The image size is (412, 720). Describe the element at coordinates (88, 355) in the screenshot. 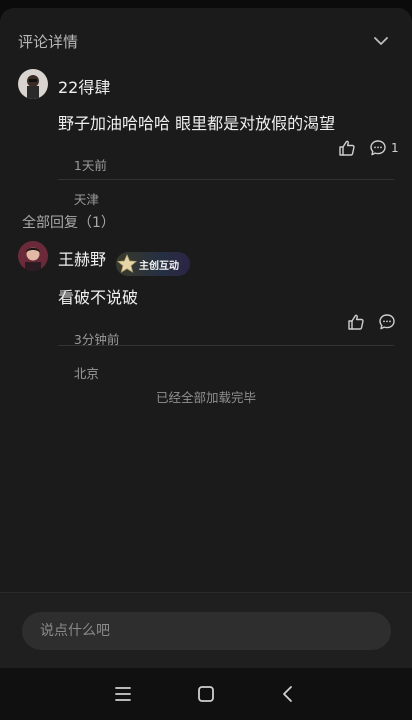

I see `reply-meta: 3分钟前 北京` at that location.